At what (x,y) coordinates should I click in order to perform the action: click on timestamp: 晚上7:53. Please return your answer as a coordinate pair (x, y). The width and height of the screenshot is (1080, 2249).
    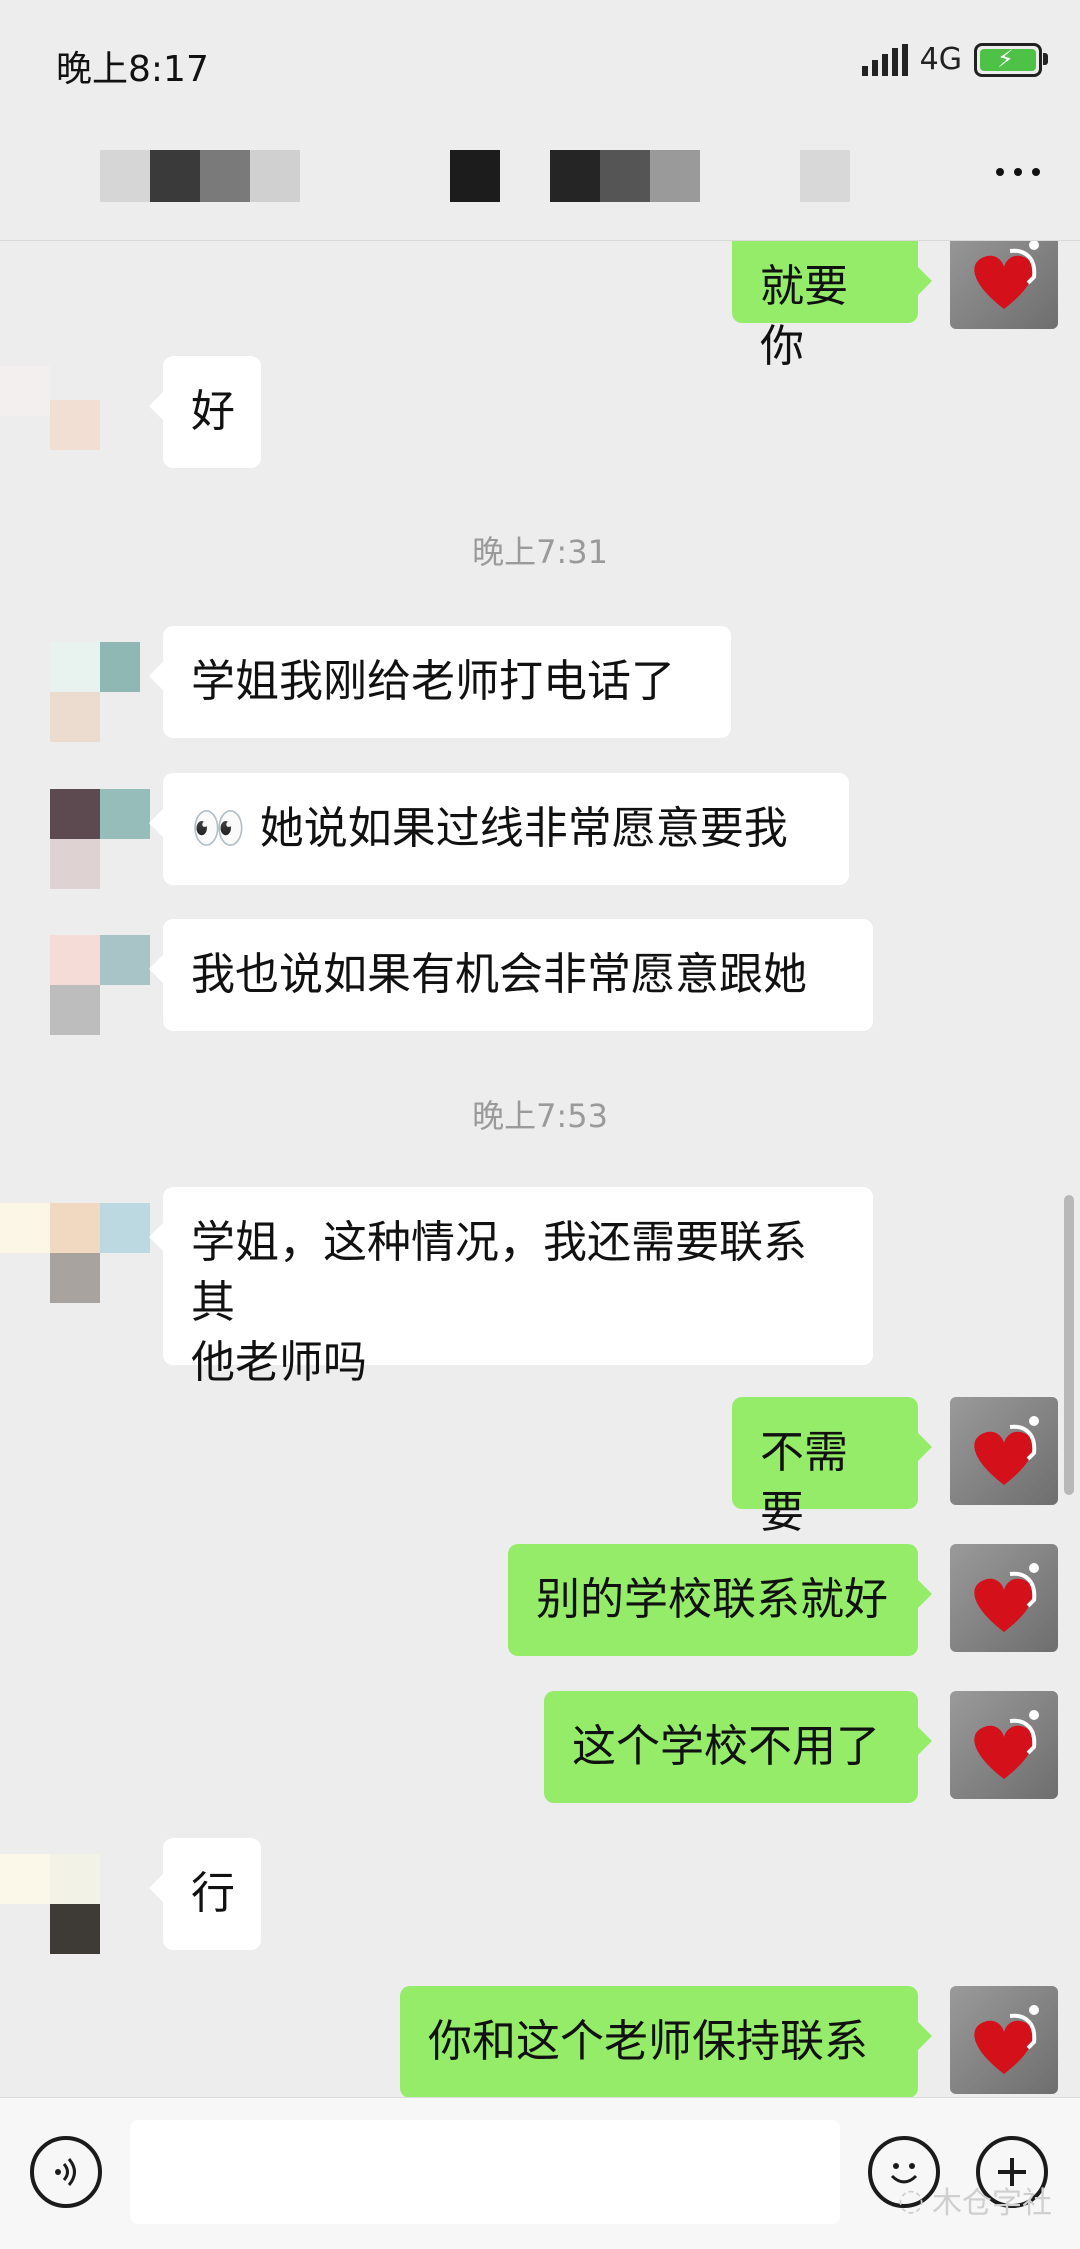
    Looking at the image, I should click on (540, 1116).